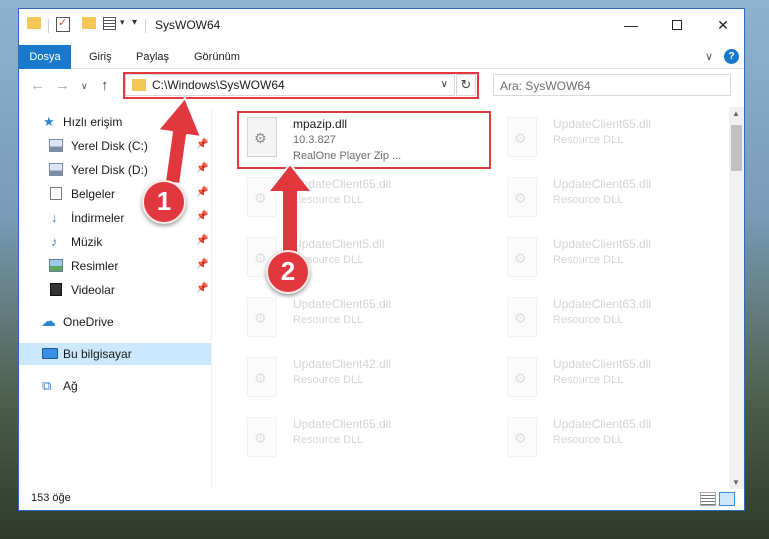 This screenshot has width=769, height=539. What do you see at coordinates (51, 498) in the screenshot?
I see `item-count: 153 öğe` at bounding box center [51, 498].